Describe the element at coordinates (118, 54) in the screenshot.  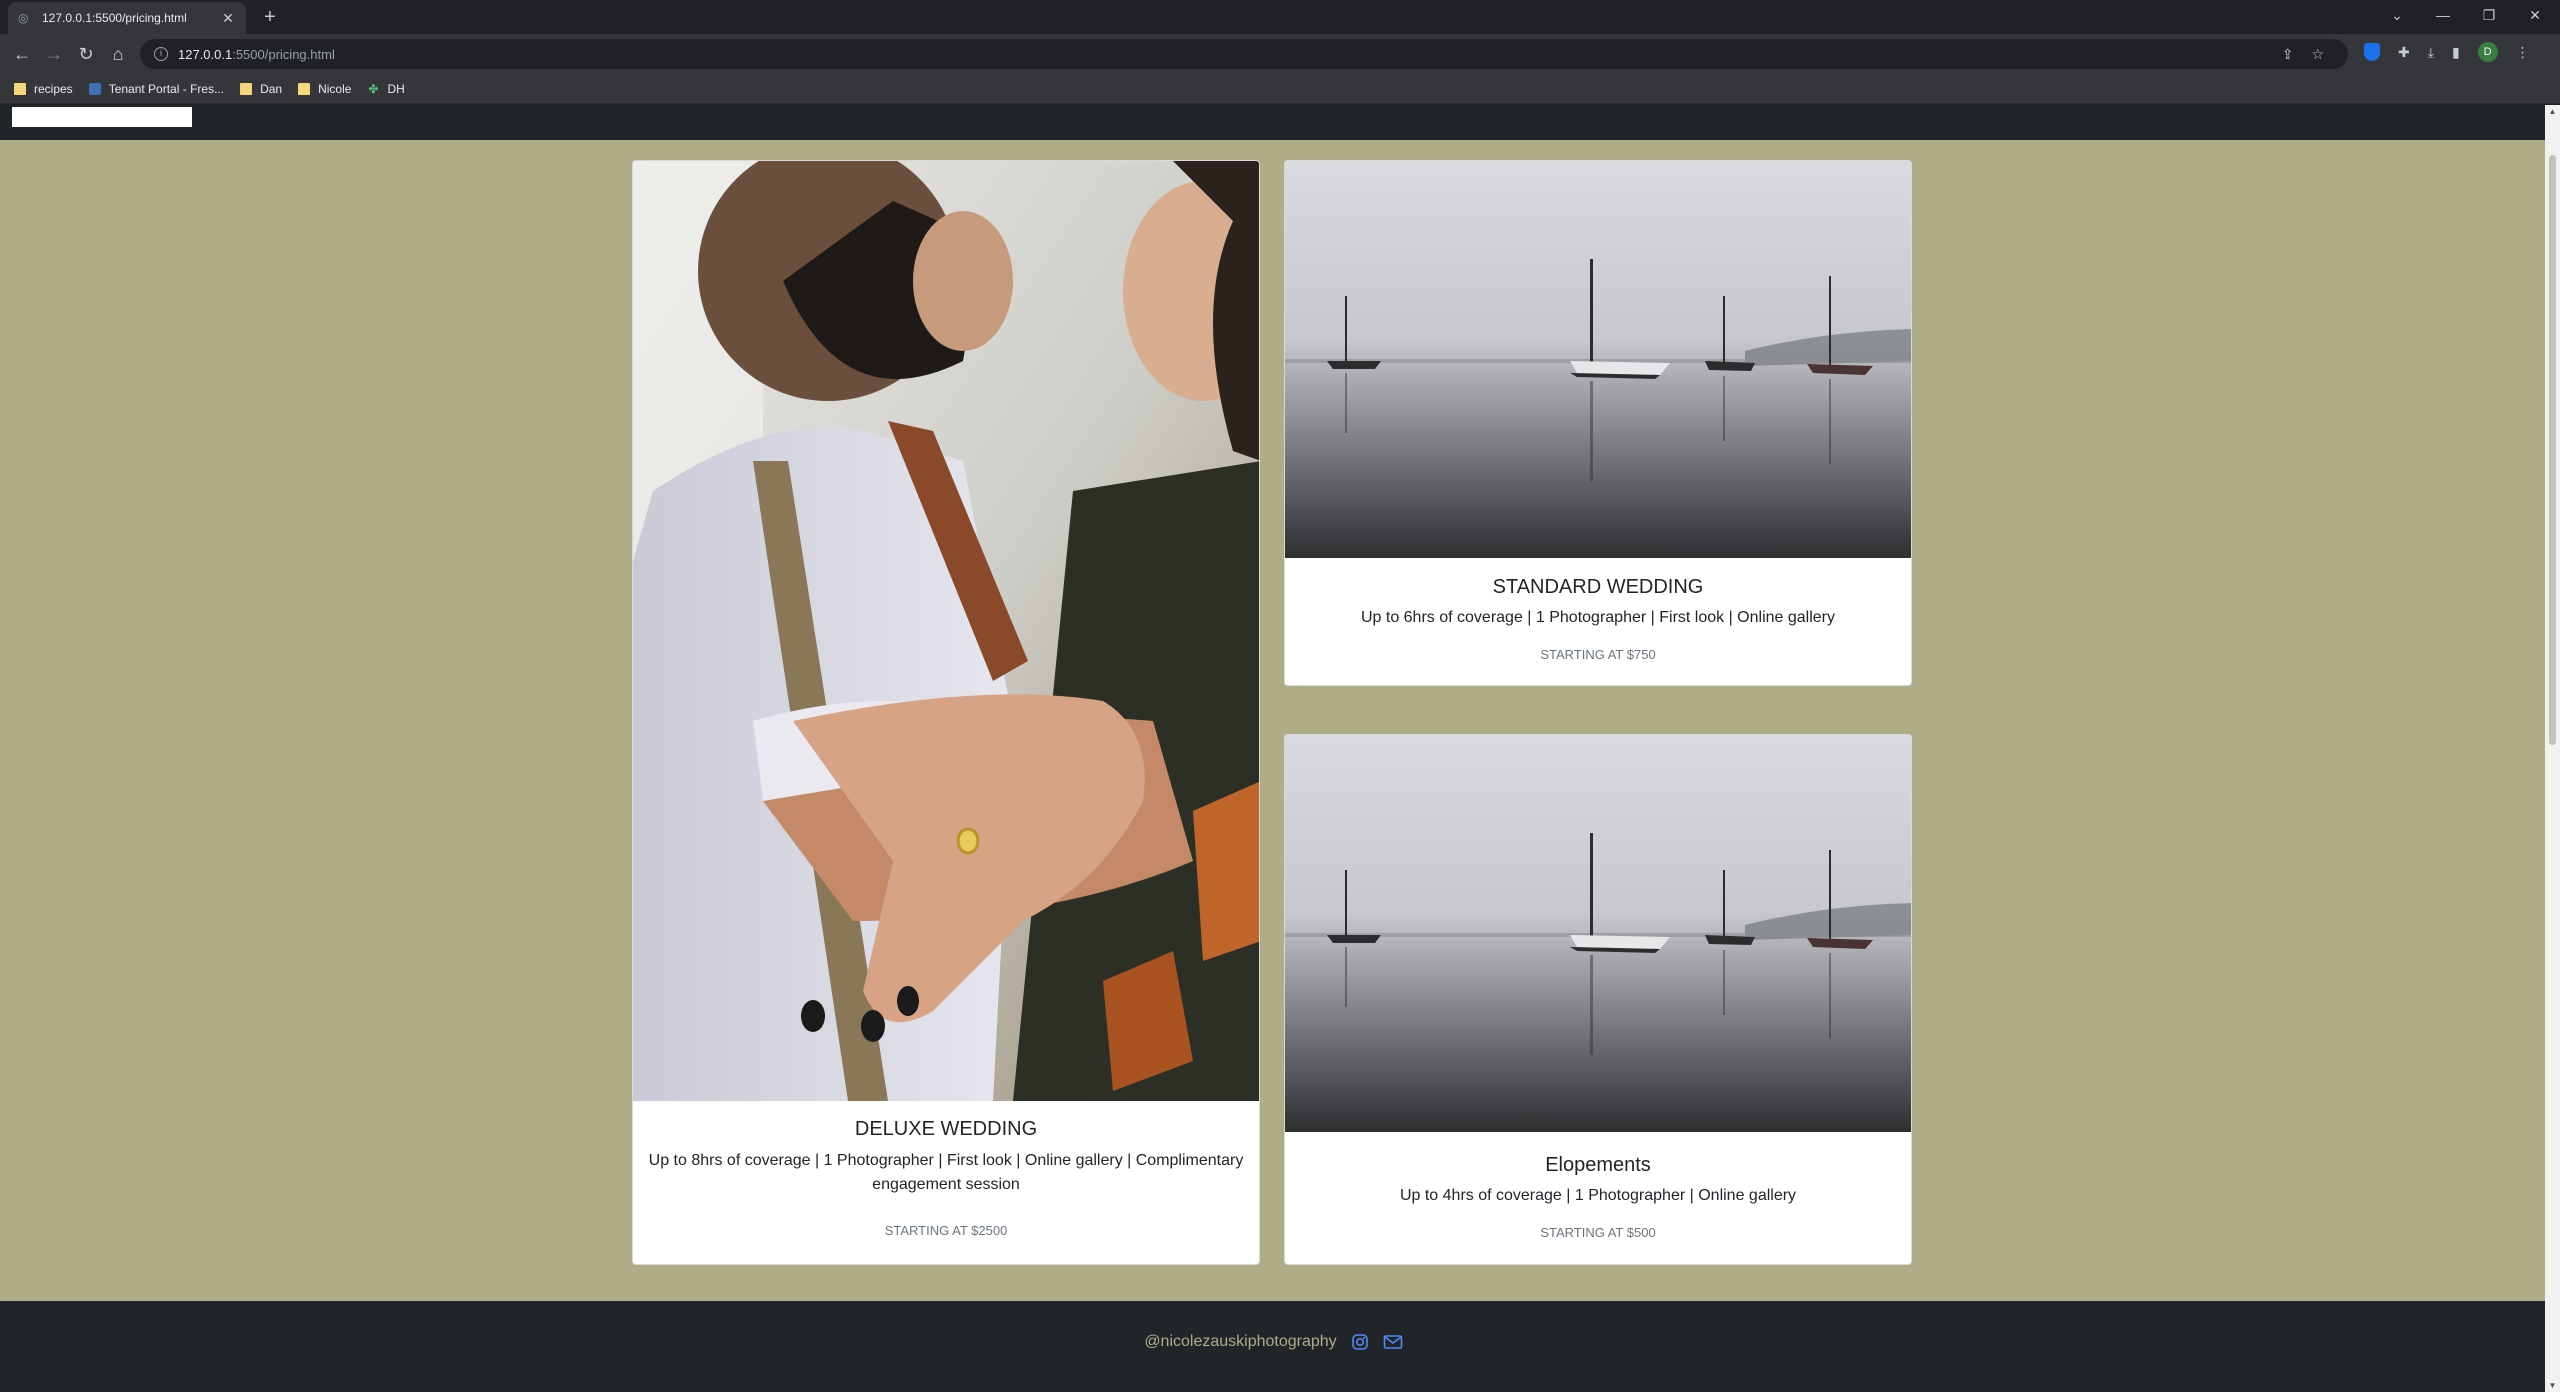
I see `home-icon: ⌂` at that location.